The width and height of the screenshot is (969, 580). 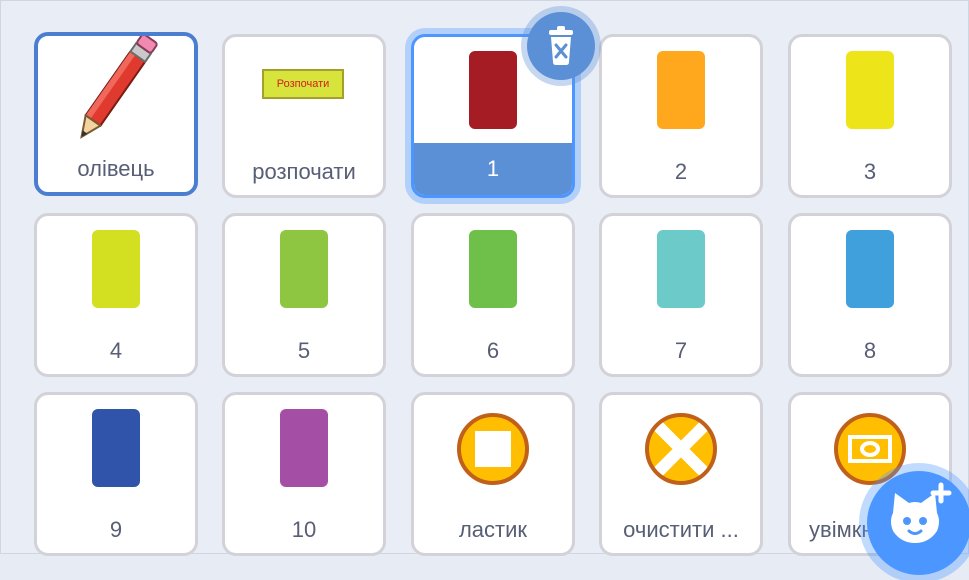 What do you see at coordinates (116, 350) in the screenshot?
I see `sprite-name: 4` at bounding box center [116, 350].